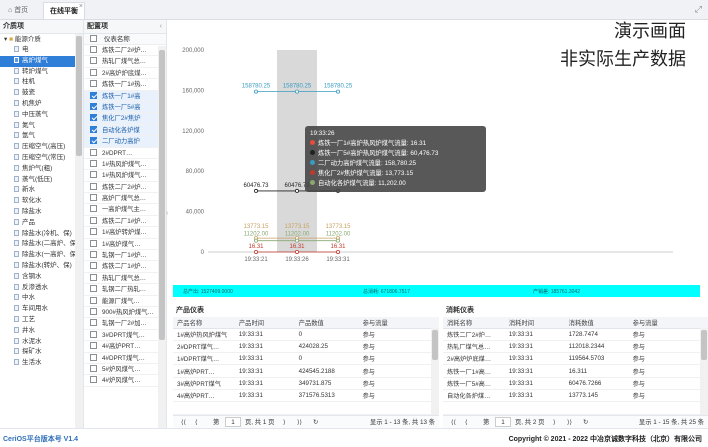 Image resolution: width=708 pixels, height=447 pixels. I want to click on tree-item: 新水, so click(41, 190).